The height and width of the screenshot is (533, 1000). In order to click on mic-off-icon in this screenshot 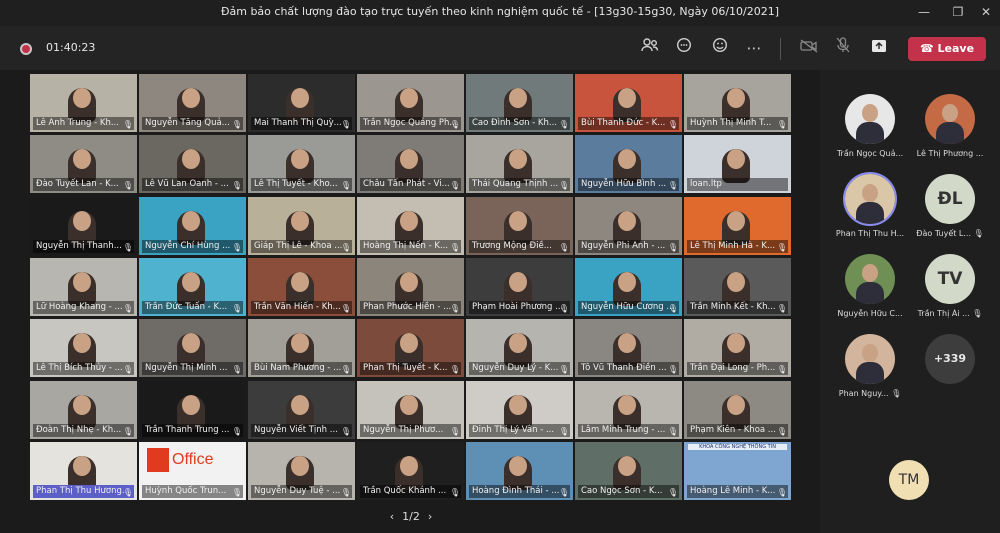, I will do `click(843, 48)`.